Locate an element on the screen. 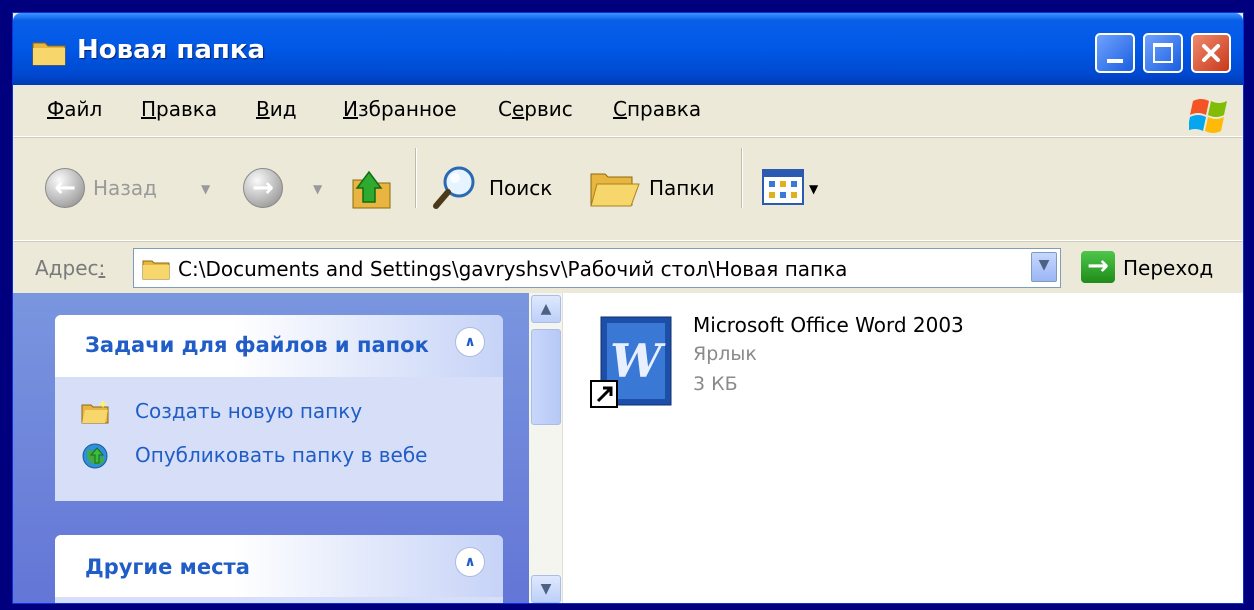 Image resolution: width=1254 pixels, height=610 pixels. title-bar: Новая папка is located at coordinates (628, 49).